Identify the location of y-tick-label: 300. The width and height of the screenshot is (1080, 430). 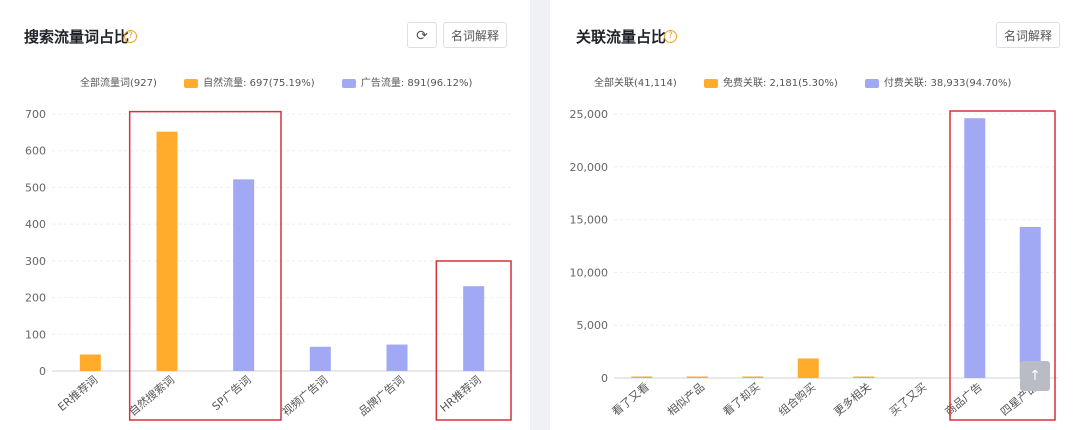
(35, 261).